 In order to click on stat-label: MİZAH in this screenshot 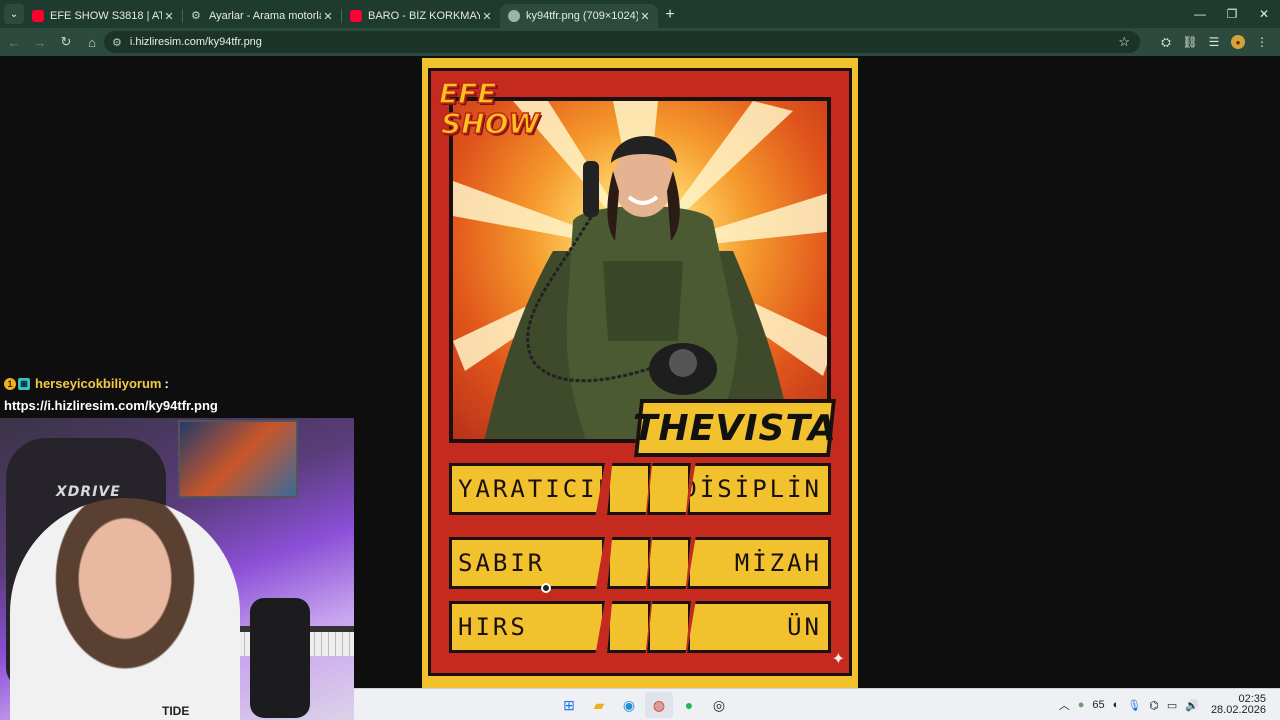, I will do `click(778, 563)`.